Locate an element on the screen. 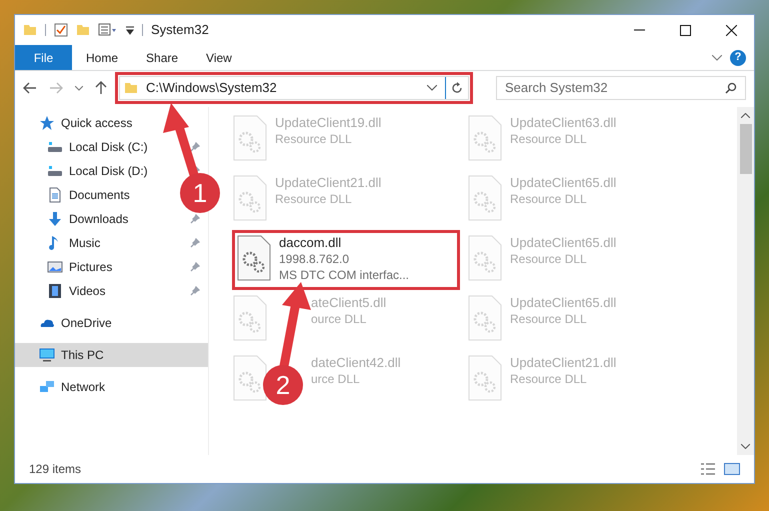 This screenshot has height=511, width=769. checklist-icon is located at coordinates (61, 30).